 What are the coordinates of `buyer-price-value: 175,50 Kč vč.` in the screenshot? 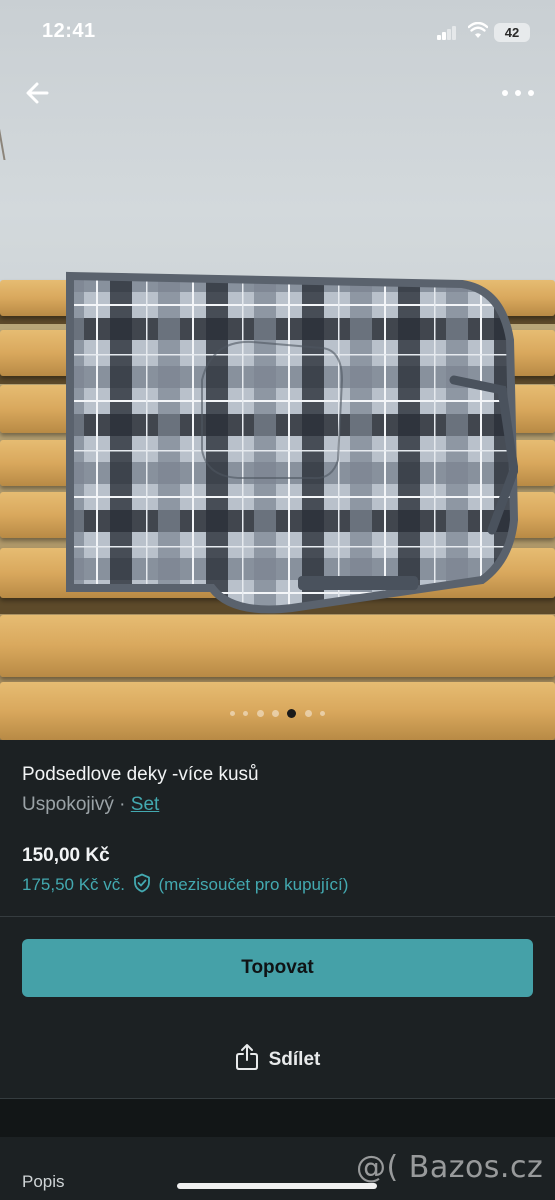 It's located at (74, 884).